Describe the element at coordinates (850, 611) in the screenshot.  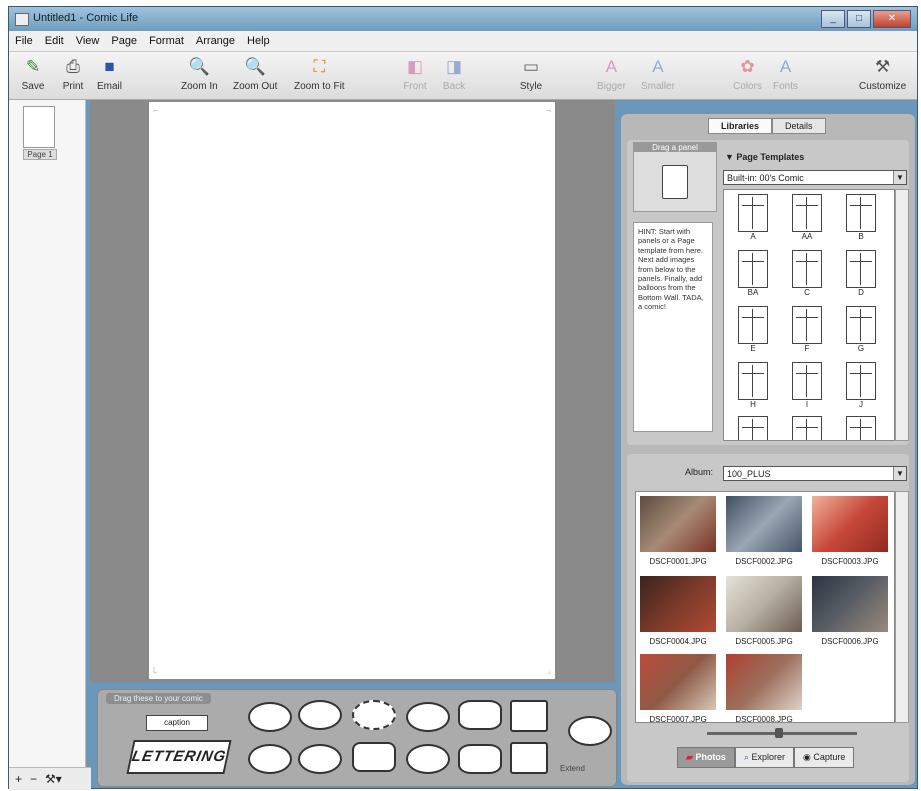
I see `photo-item: DSCF0006.JPG` at that location.